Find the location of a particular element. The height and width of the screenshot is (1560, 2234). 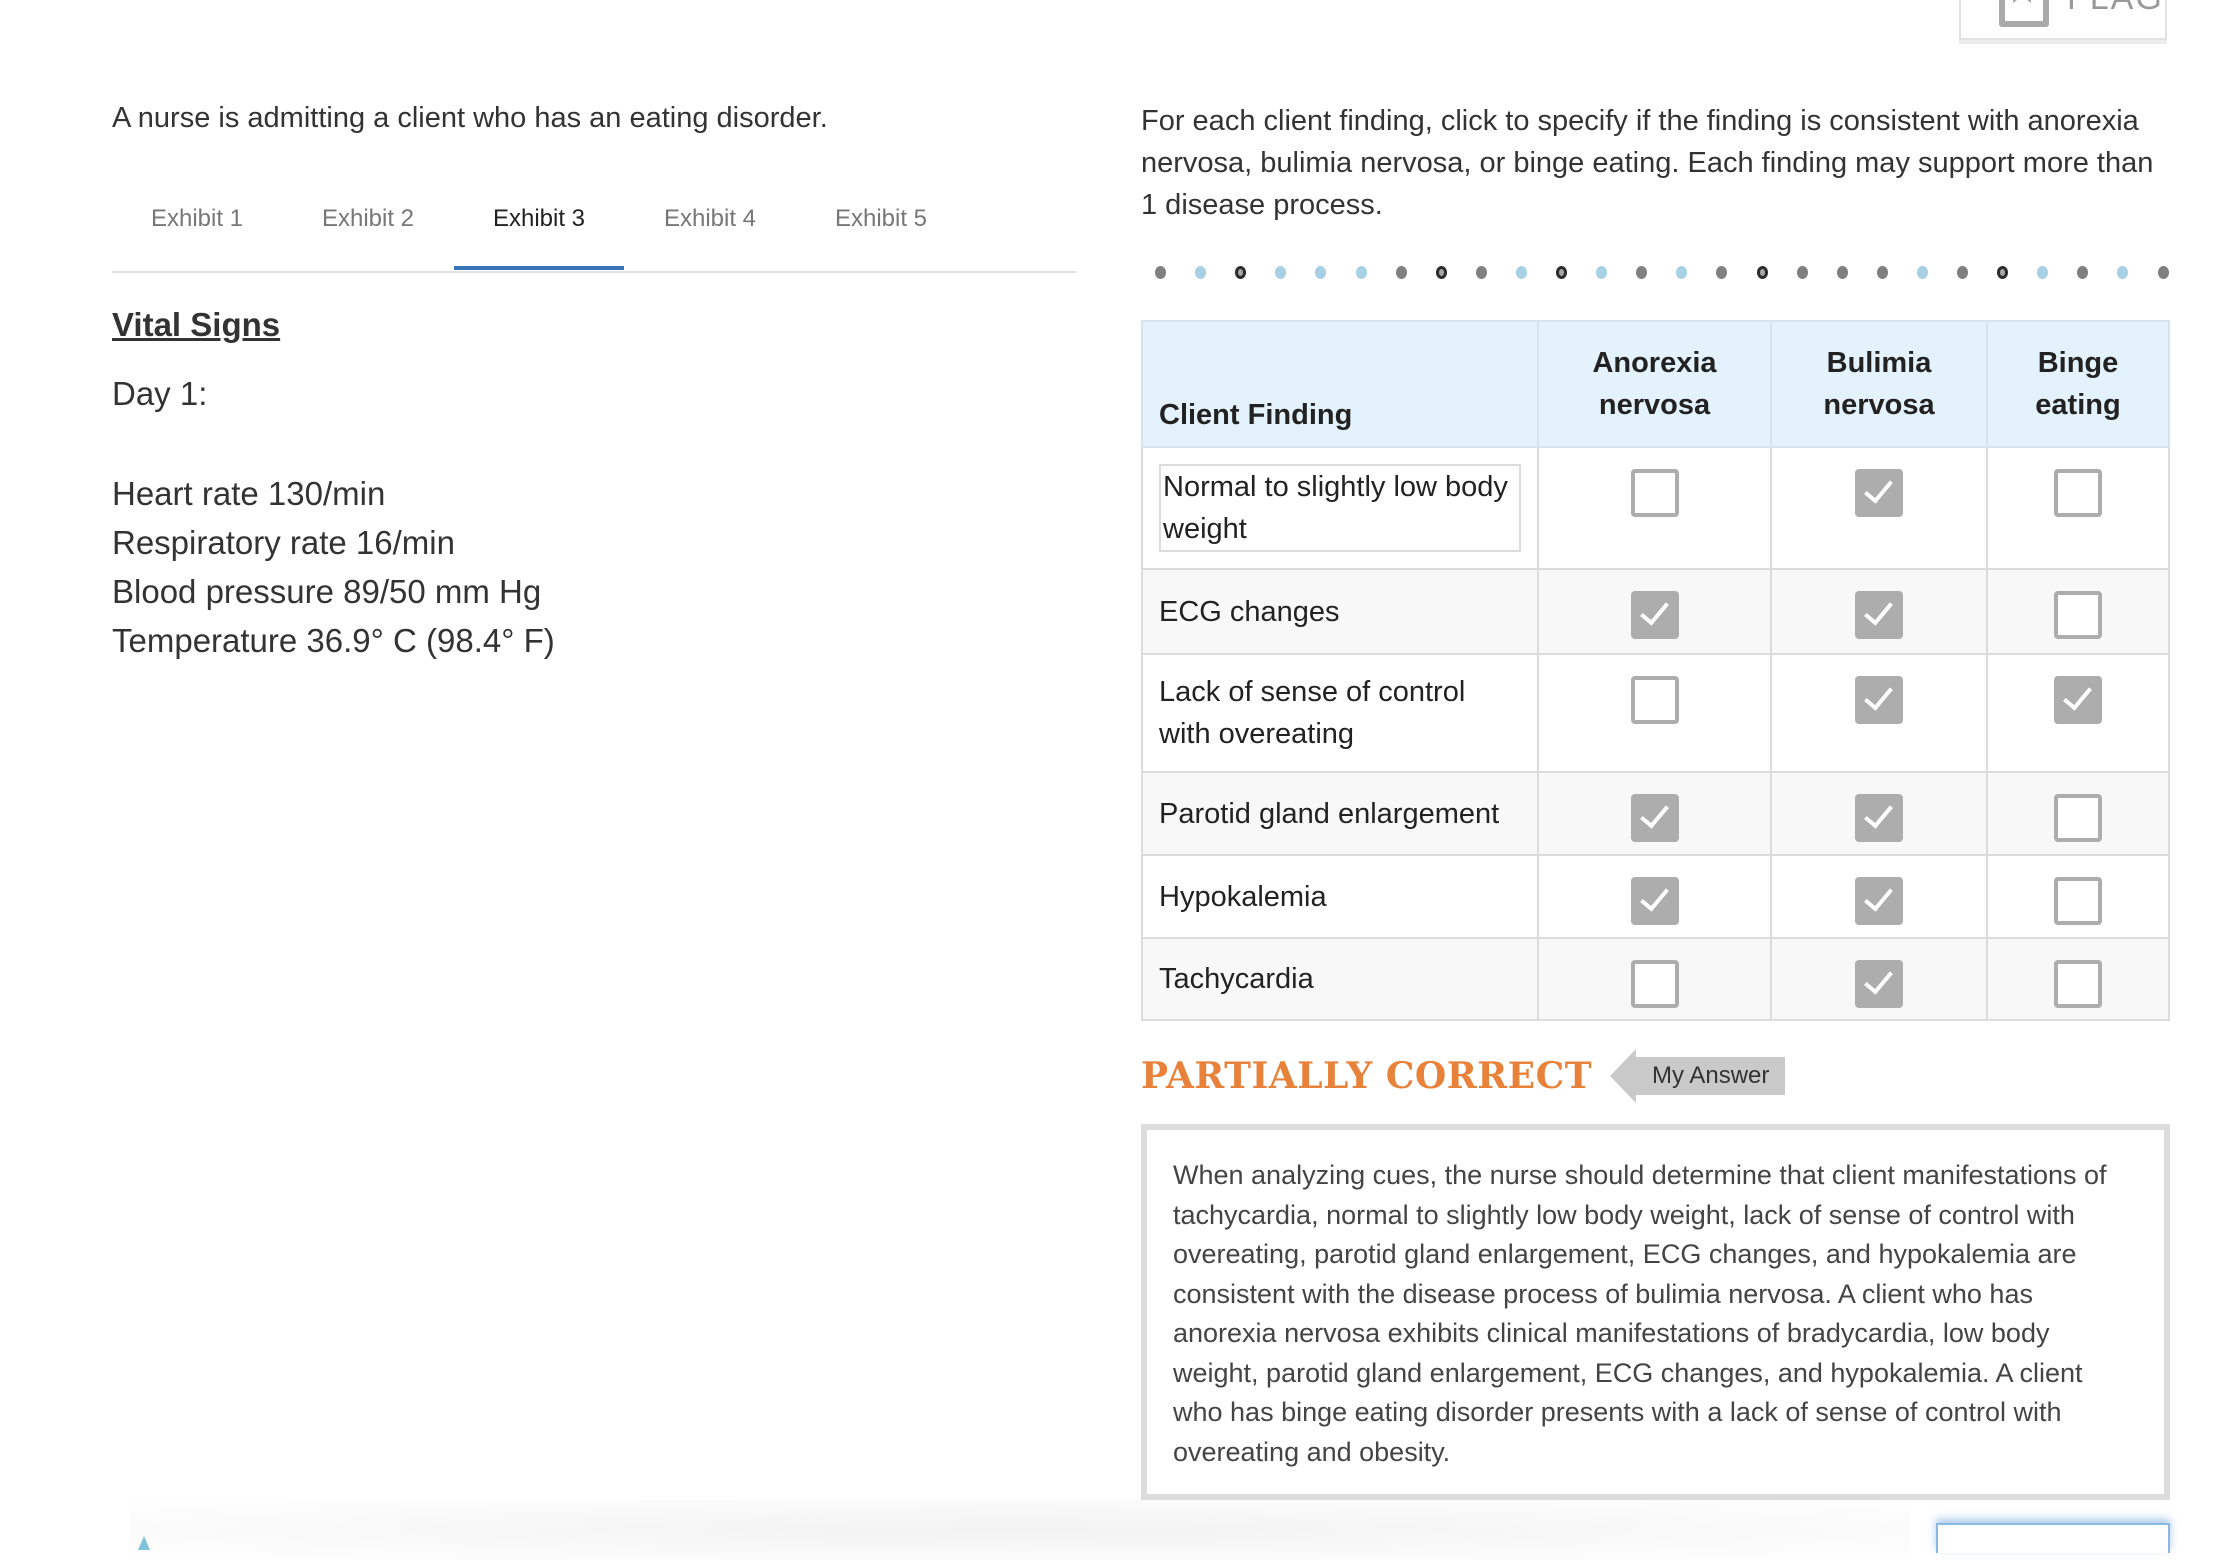

finding-cell: Normal to slightly low body weight is located at coordinates (1340, 508).